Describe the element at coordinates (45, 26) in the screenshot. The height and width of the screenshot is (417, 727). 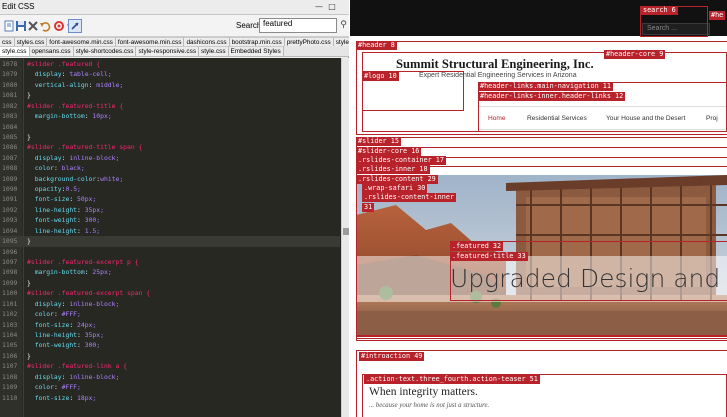
I see `undo-icon` at that location.